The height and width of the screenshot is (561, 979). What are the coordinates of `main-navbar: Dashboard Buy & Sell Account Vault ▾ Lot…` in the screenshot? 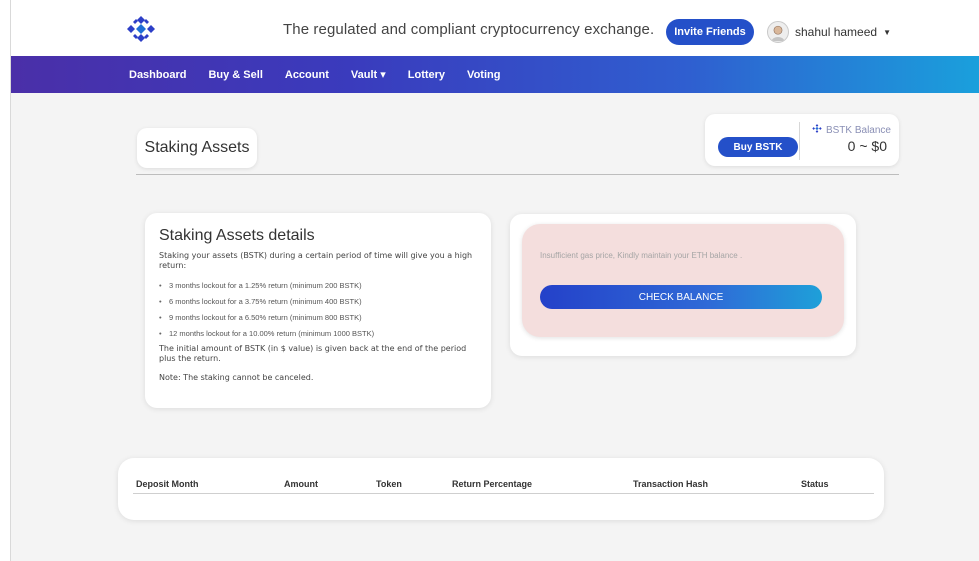 It's located at (495, 74).